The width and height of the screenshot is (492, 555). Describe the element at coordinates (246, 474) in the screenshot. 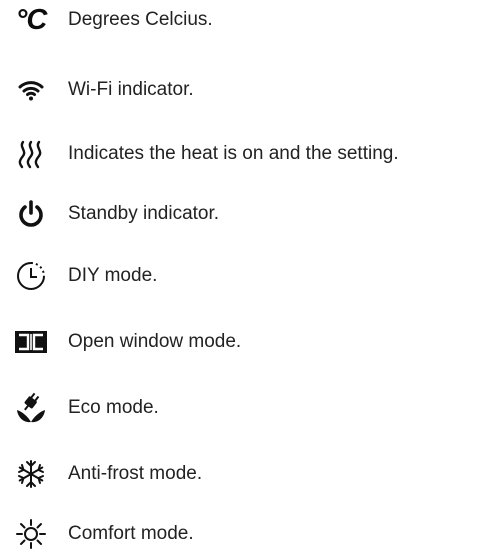

I see `legend-item-anti-frost: Anti-frost mode.` at that location.